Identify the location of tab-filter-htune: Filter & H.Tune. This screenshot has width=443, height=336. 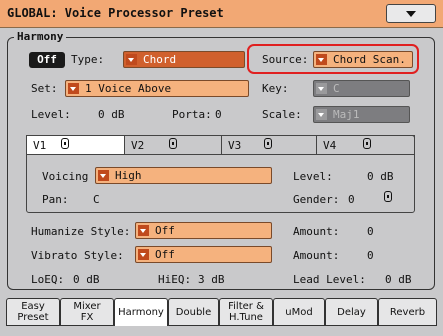
(246, 312).